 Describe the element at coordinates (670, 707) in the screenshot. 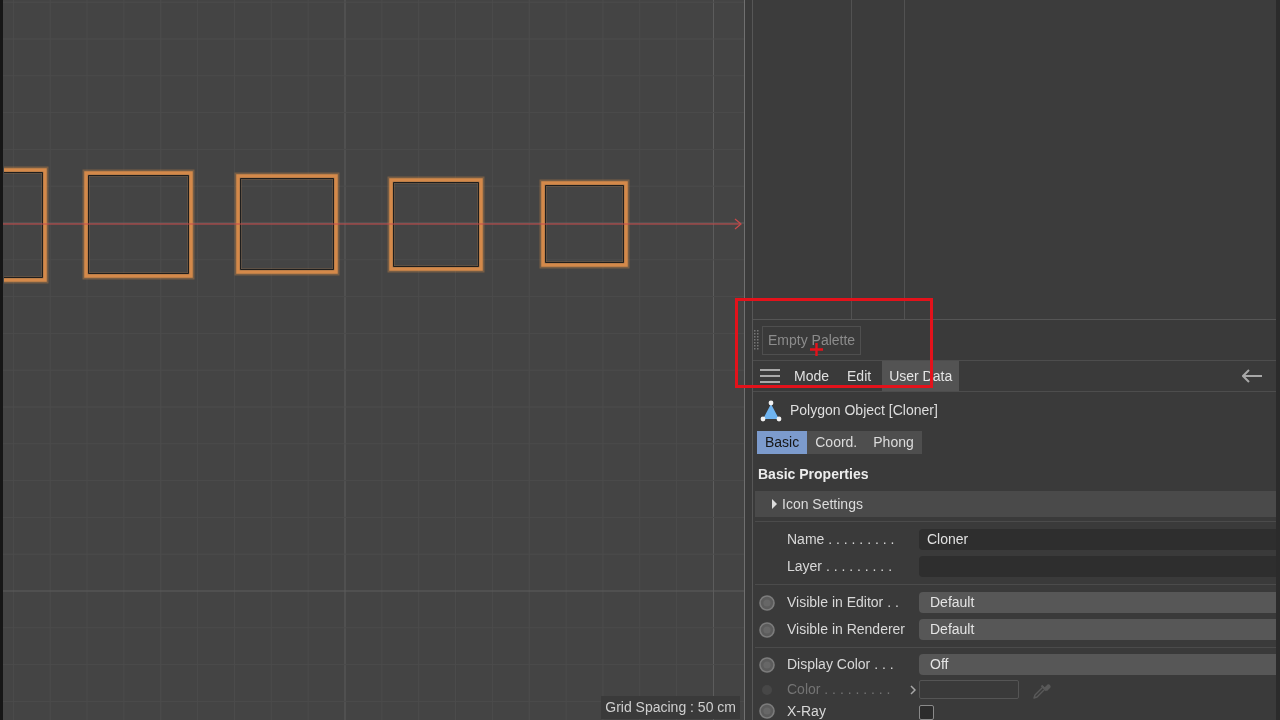

I see `grid-spacing-label: Grid Spacing : 50 cm` at that location.